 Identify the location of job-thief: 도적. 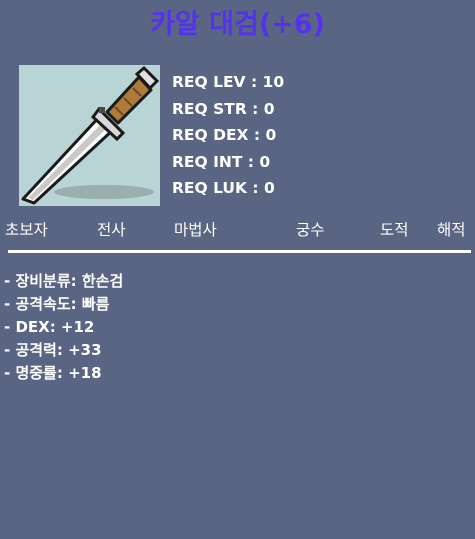
(394, 230).